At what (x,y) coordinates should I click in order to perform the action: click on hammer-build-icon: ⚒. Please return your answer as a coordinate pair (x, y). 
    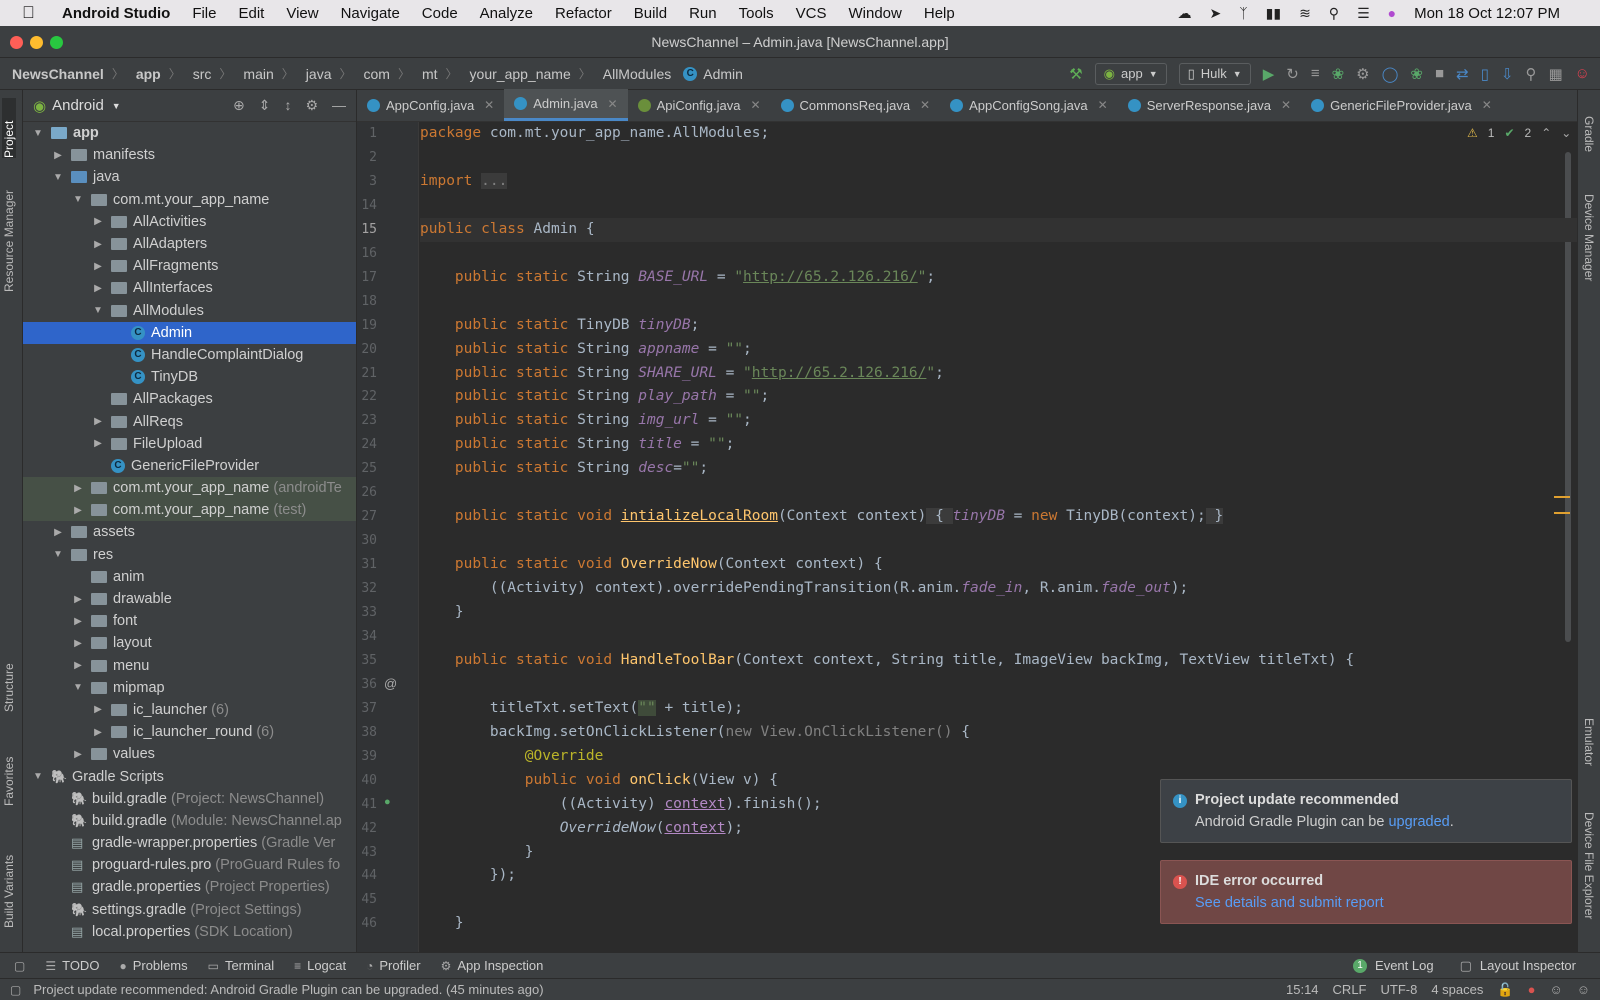
    Looking at the image, I should click on (1075, 74).